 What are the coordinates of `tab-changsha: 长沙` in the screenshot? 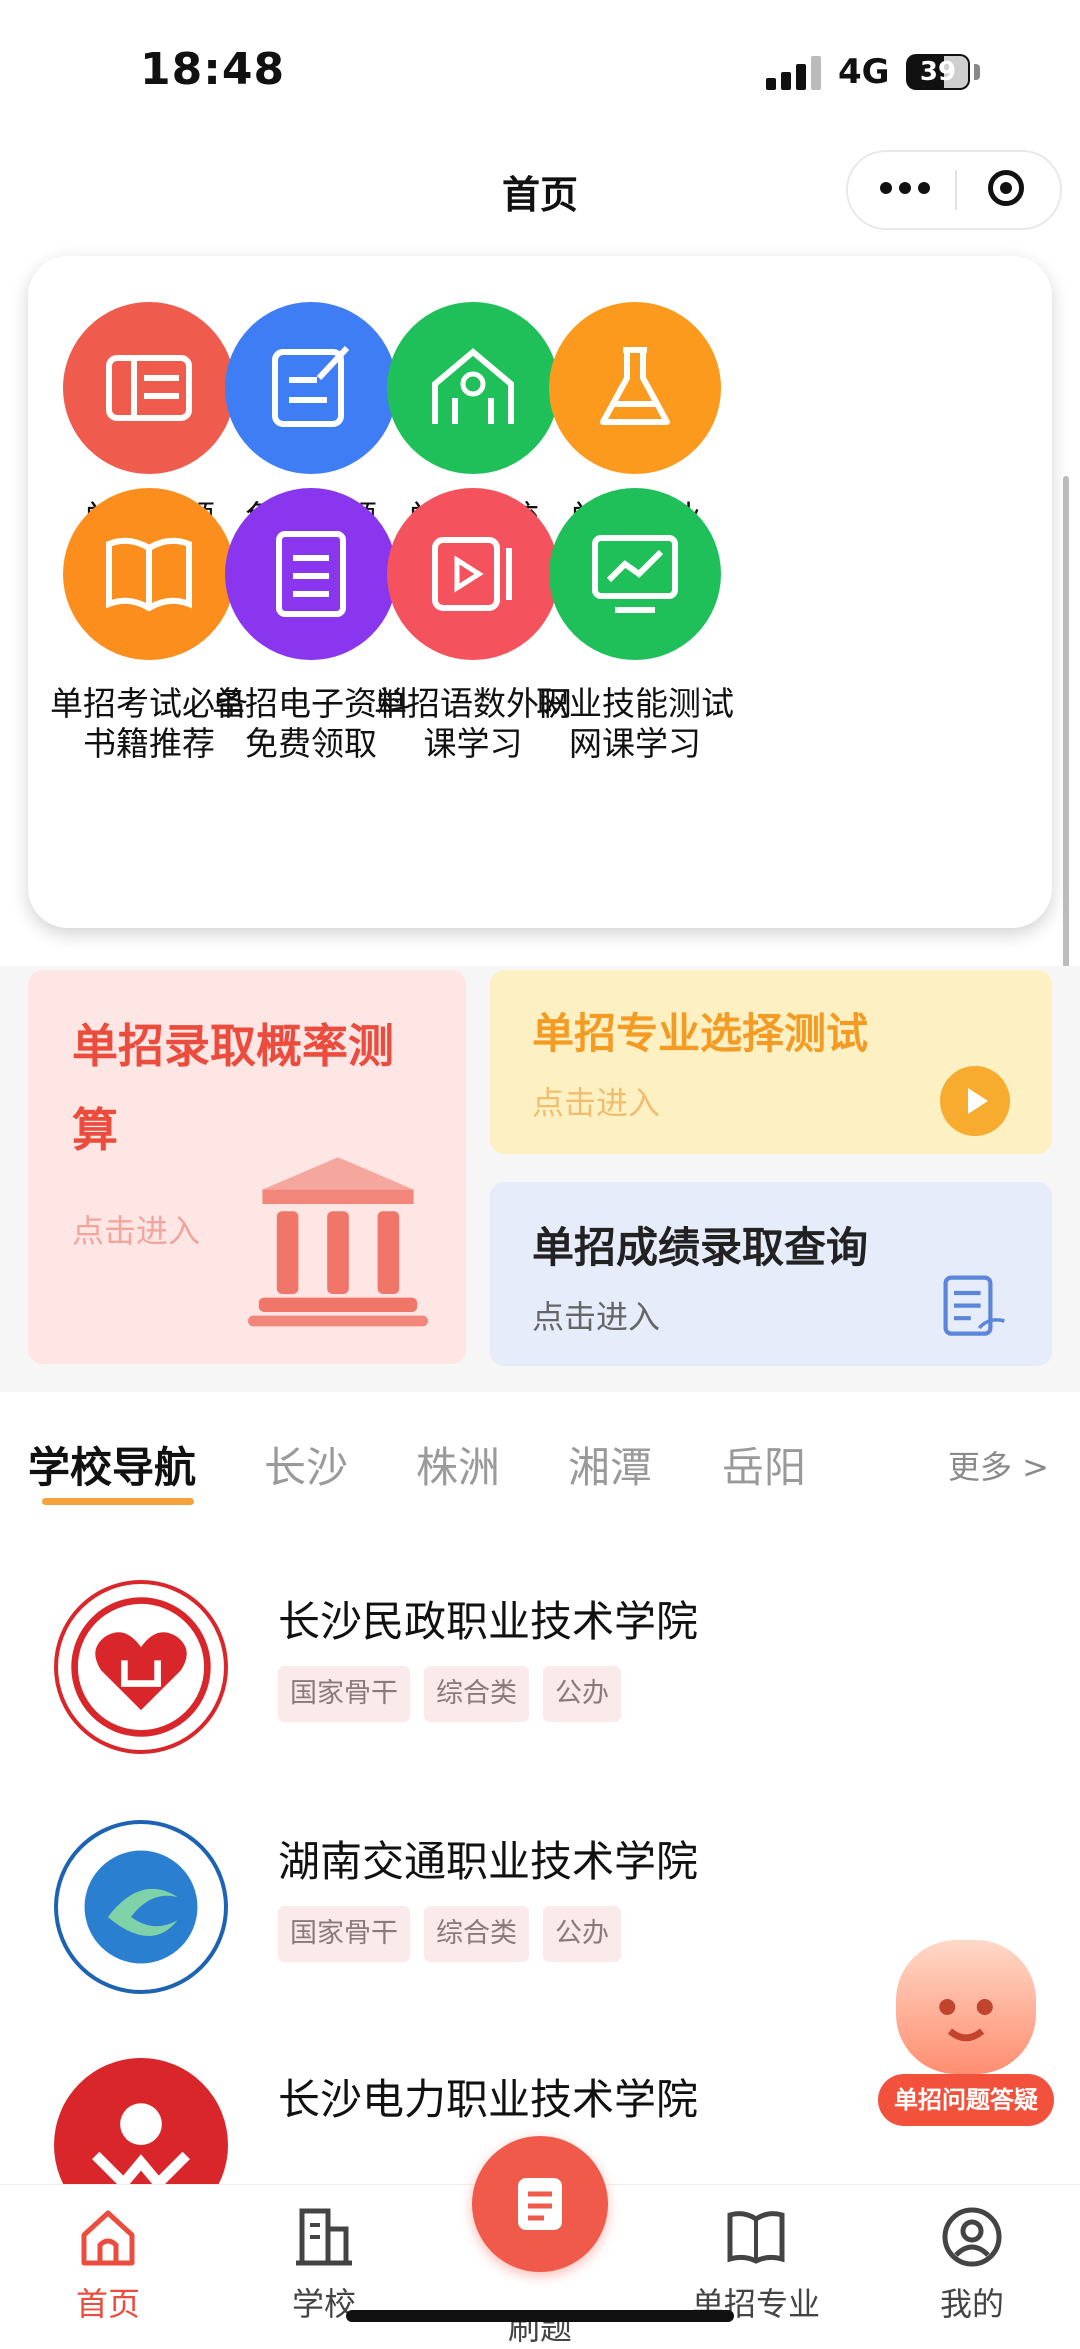 It's located at (306, 1464).